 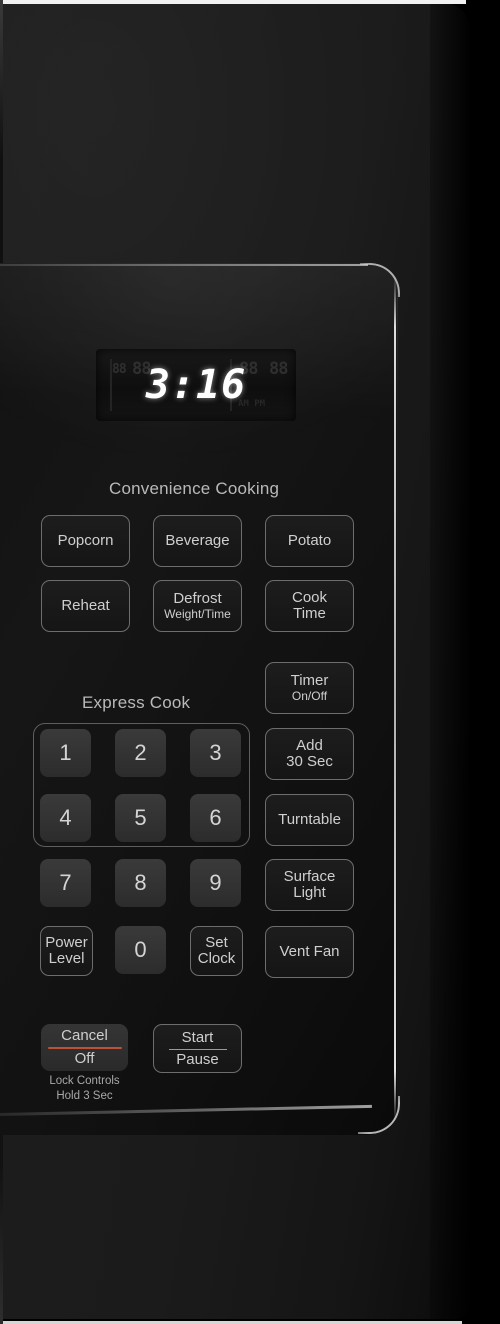 What do you see at coordinates (309, 746) in the screenshot?
I see `add-30-sec-label-line1: Add` at bounding box center [309, 746].